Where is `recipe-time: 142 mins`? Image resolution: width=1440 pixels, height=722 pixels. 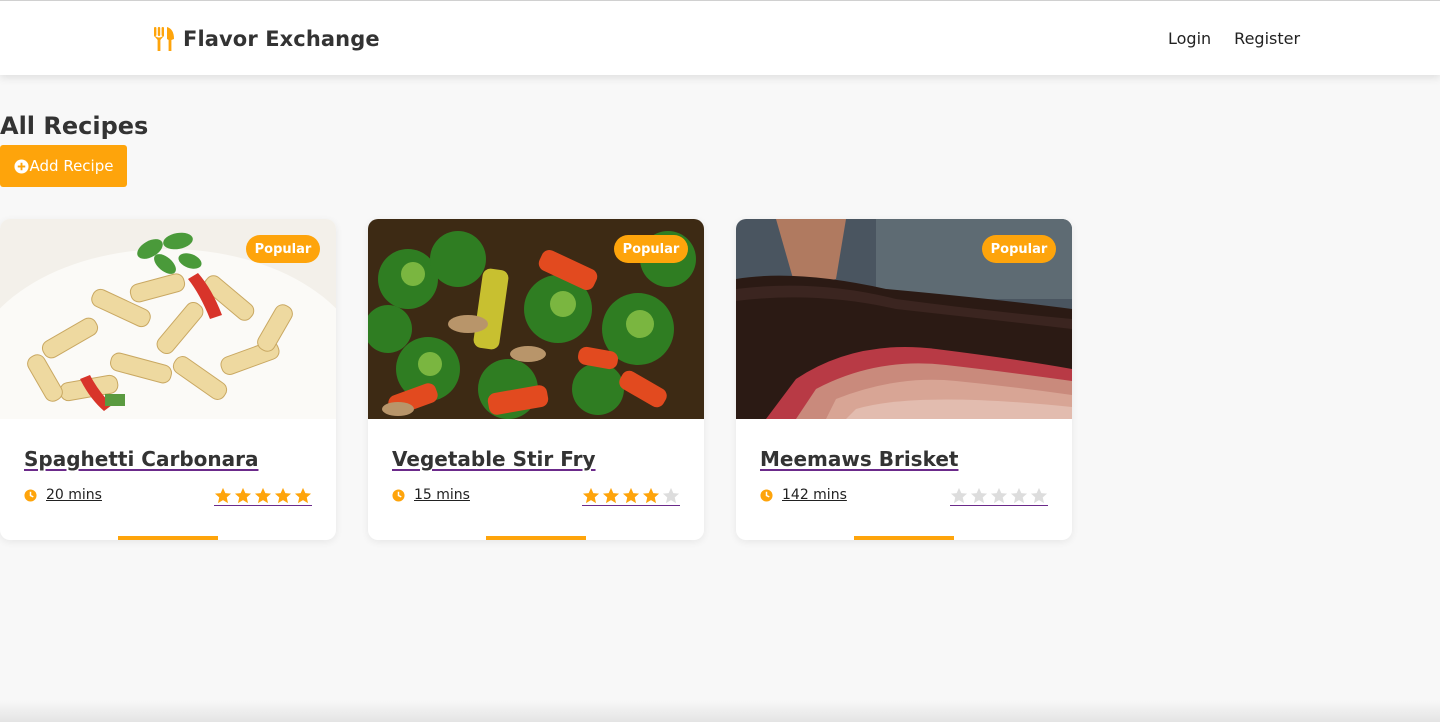
recipe-time: 142 mins is located at coordinates (803, 495).